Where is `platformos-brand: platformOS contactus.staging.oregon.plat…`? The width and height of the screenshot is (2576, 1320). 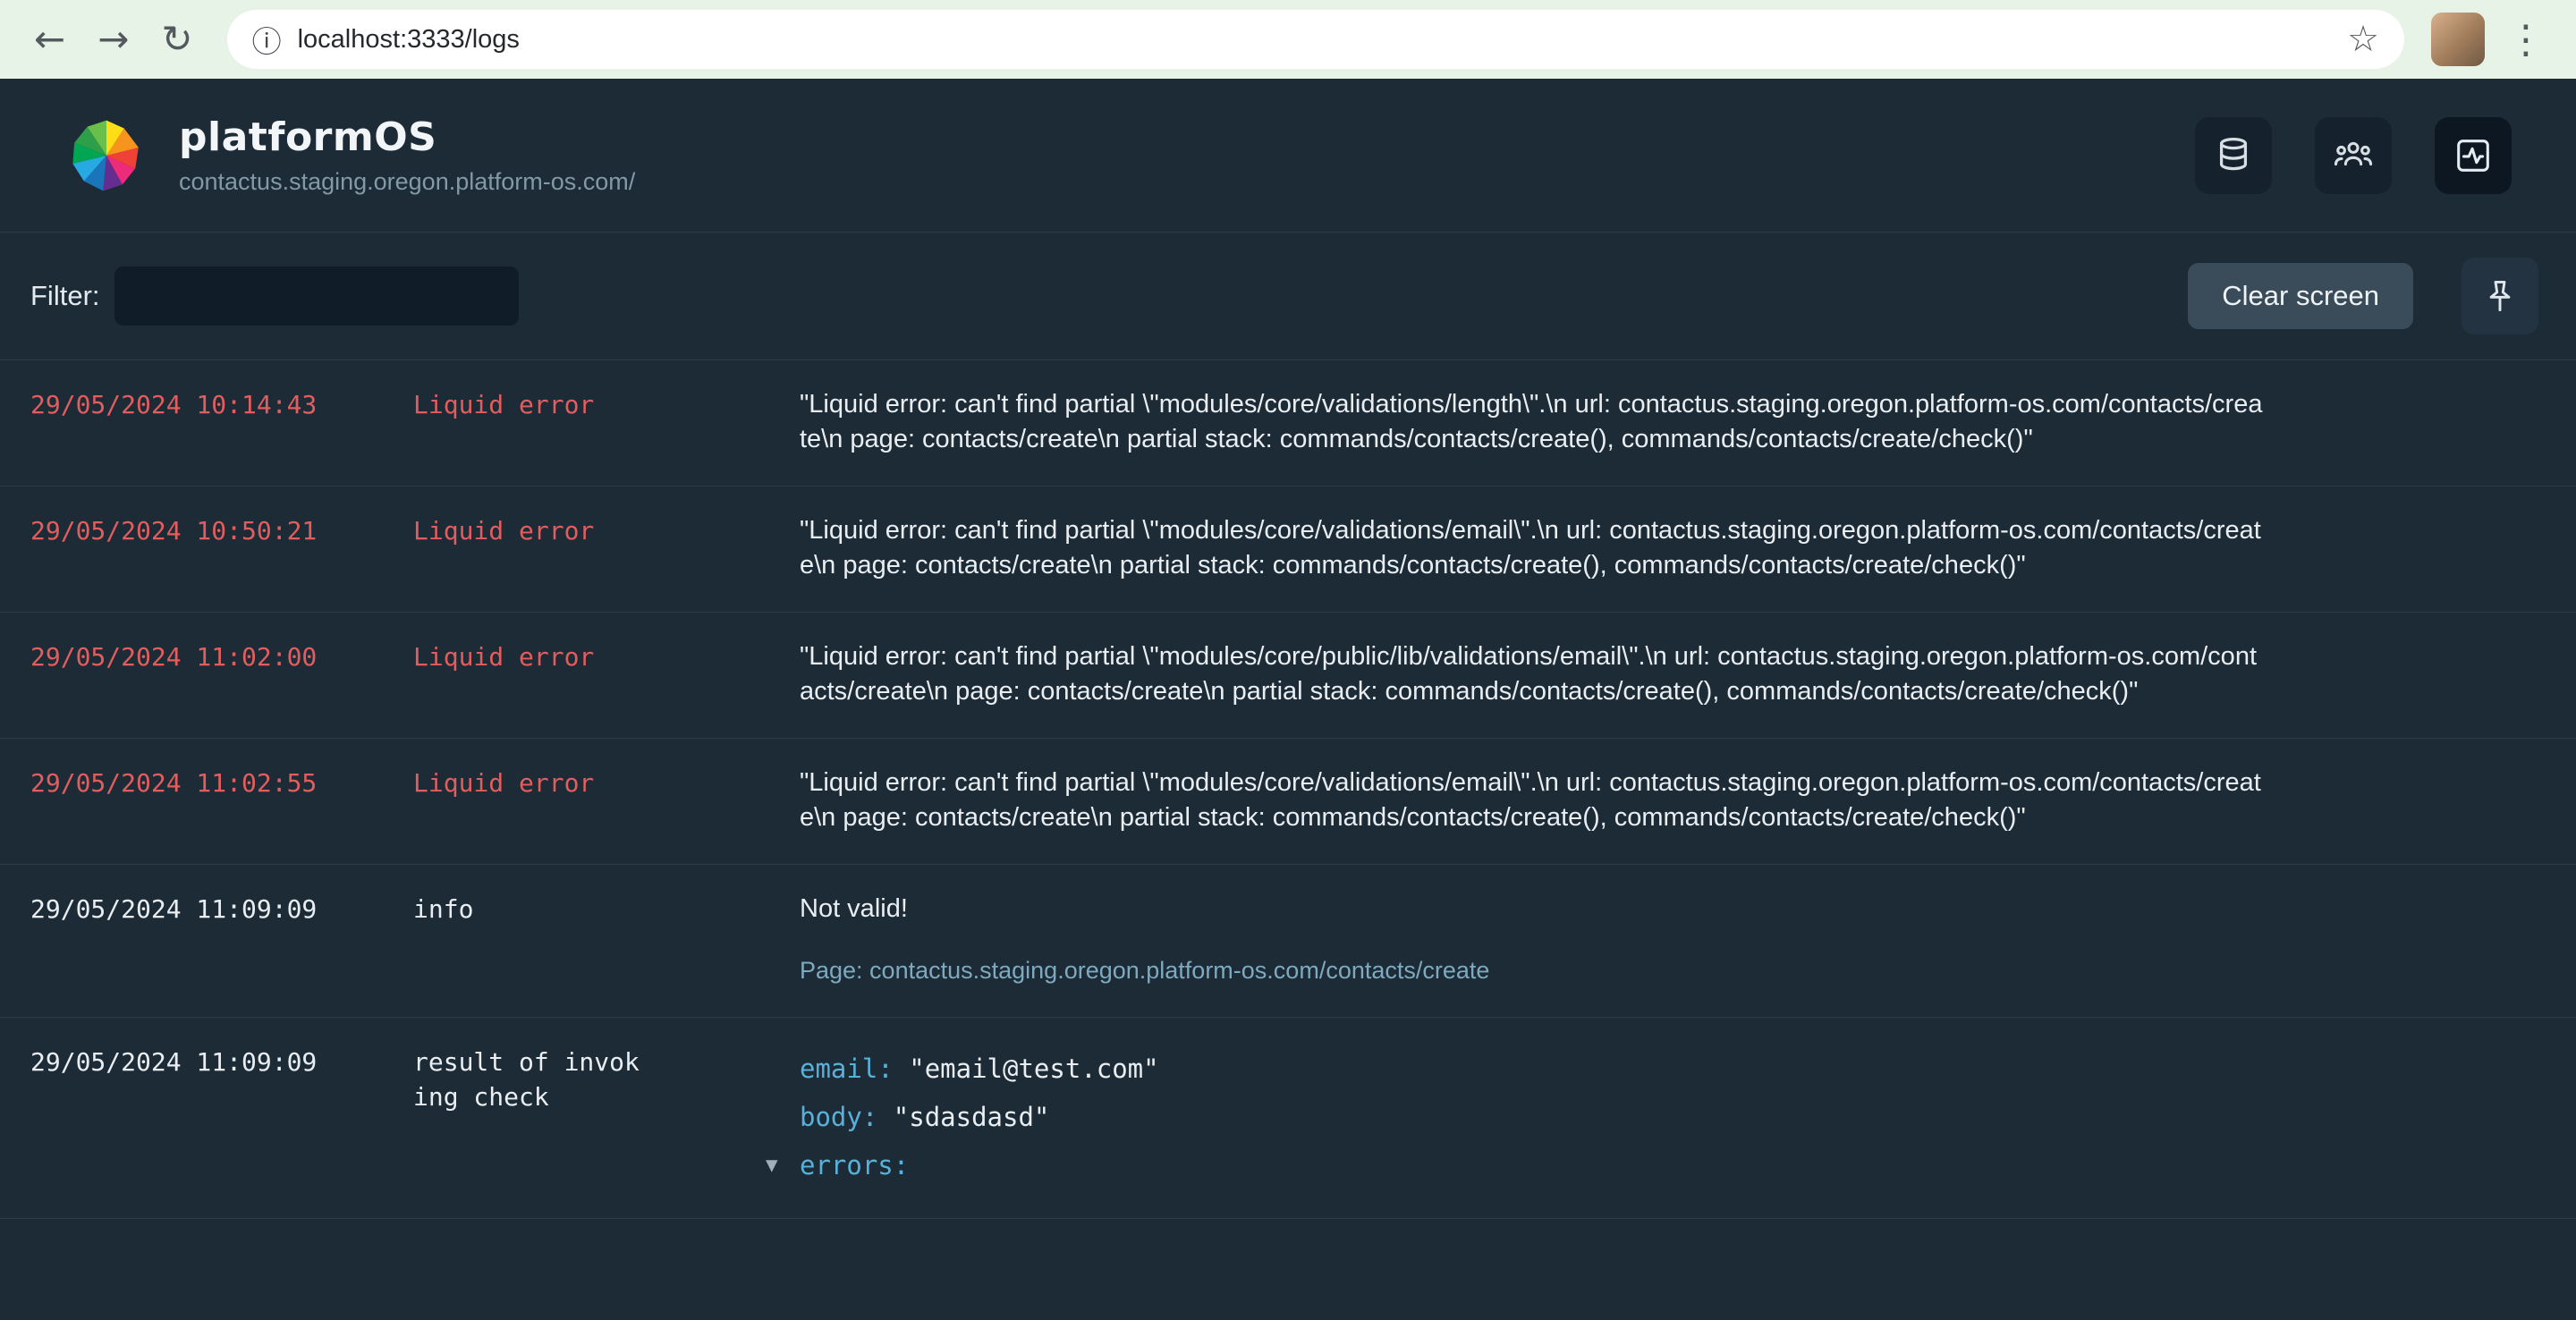
platformos-brand: platformOS contactus.staging.oregon.plat… is located at coordinates (349, 155).